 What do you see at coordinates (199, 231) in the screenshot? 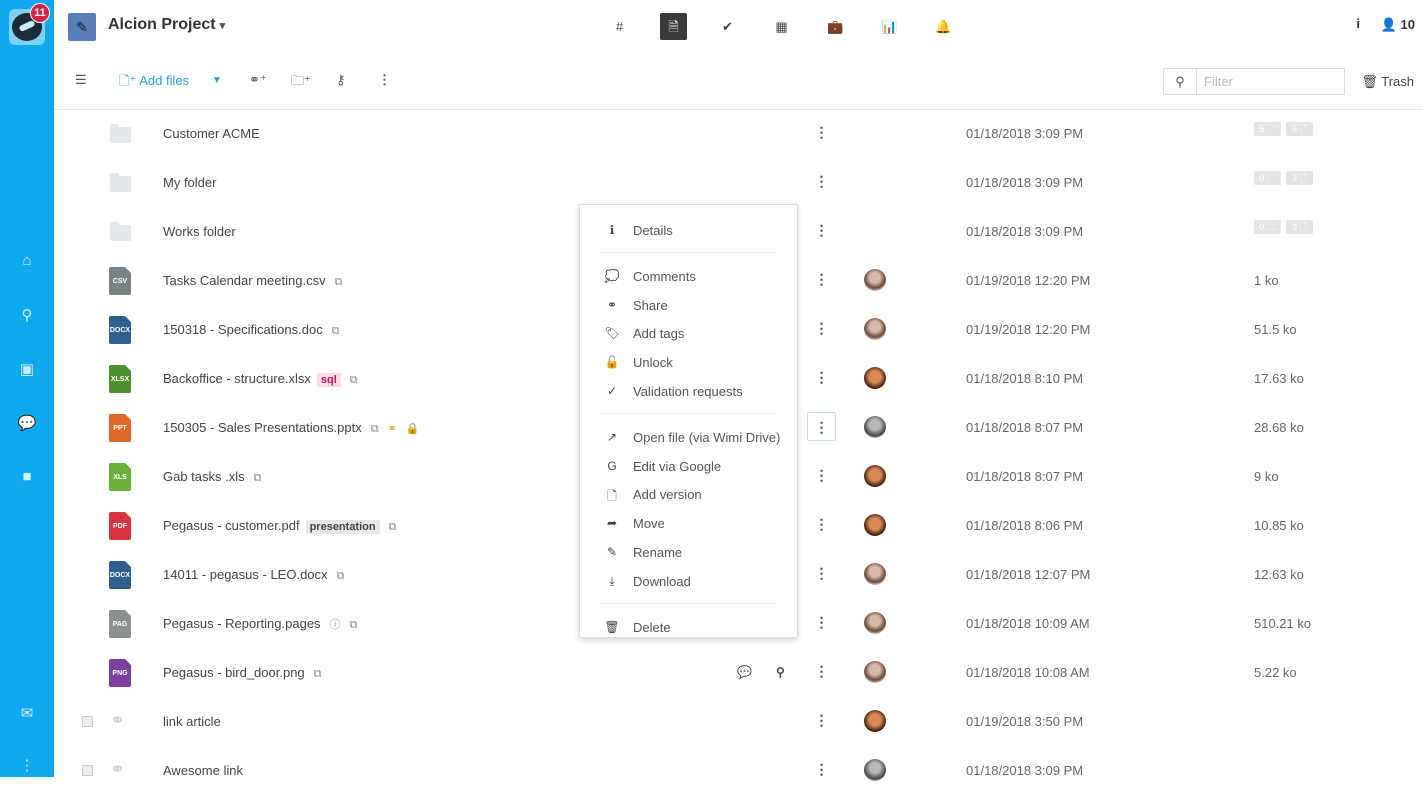
I see `file-name-cell: Works folder` at bounding box center [199, 231].